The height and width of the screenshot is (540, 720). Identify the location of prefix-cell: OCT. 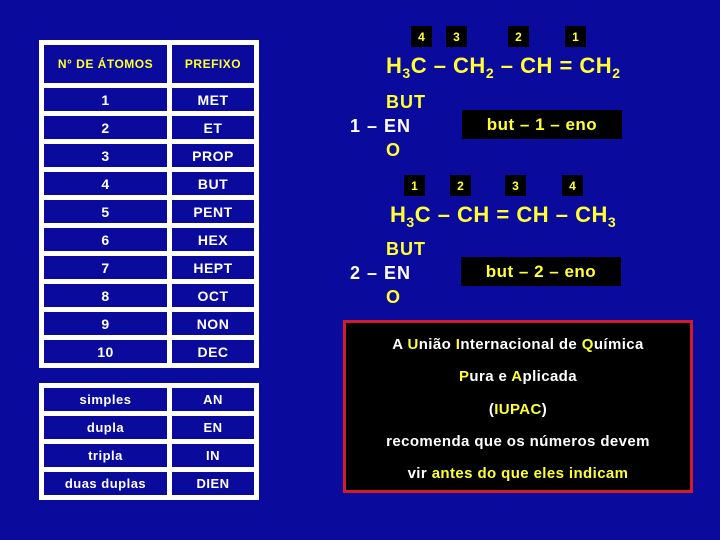
(213, 295).